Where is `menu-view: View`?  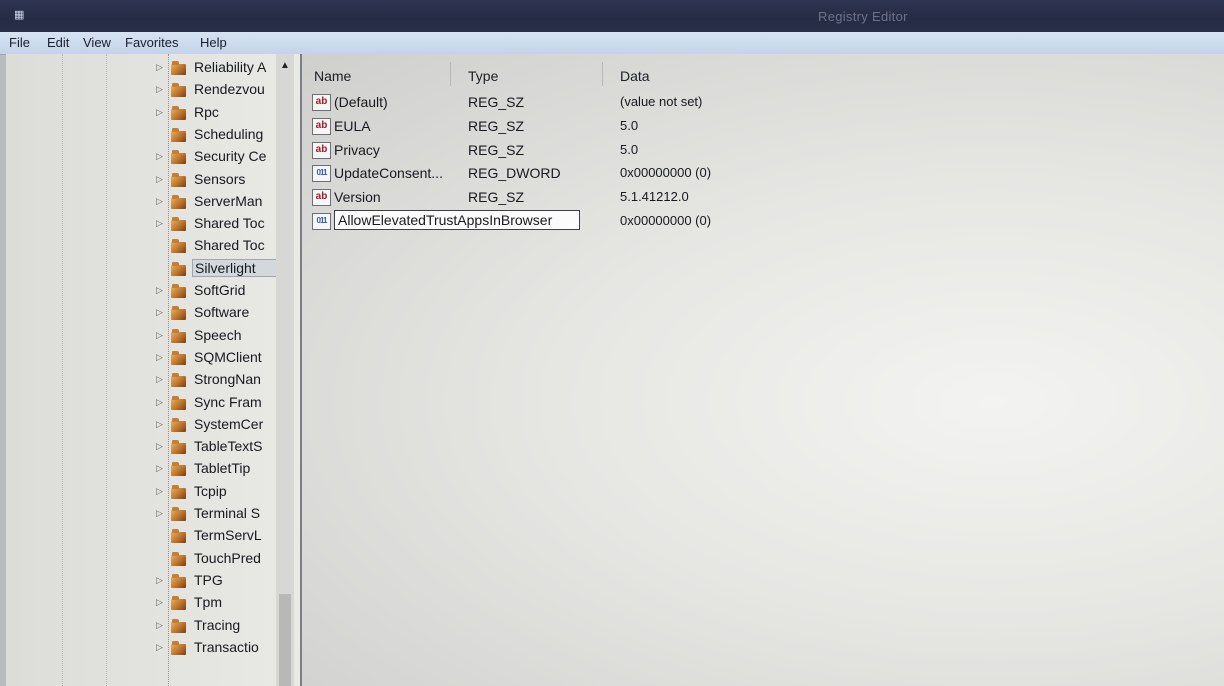
menu-view: View is located at coordinates (97, 42).